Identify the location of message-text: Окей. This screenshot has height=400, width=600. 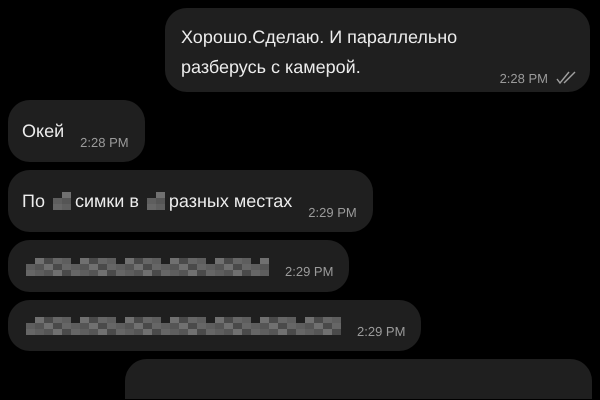
(43, 131).